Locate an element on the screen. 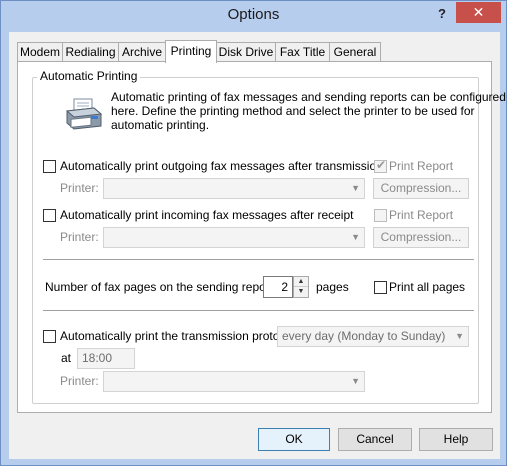  print-incoming-checkbox is located at coordinates (49, 215).